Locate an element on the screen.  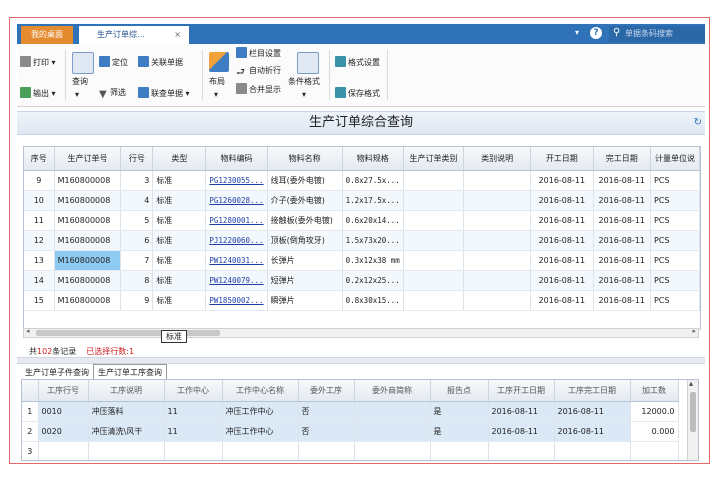
column-header: 物料名称 is located at coordinates (305, 159).